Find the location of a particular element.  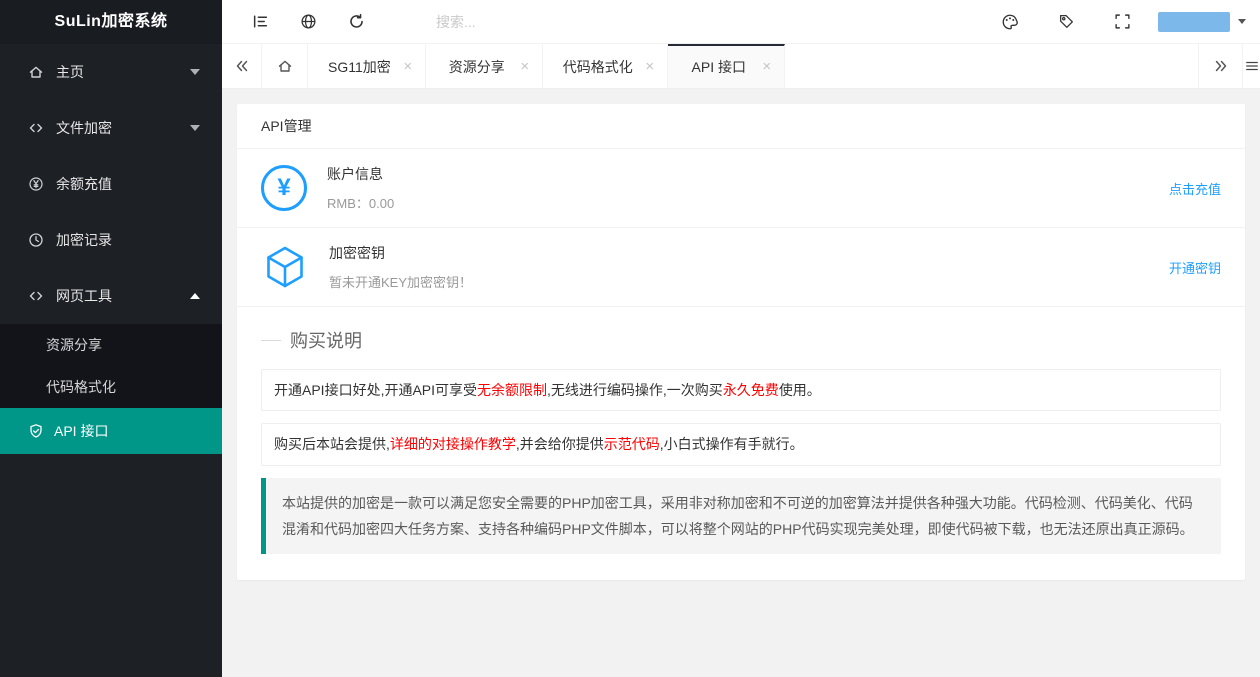

refresh-icon is located at coordinates (356, 21).